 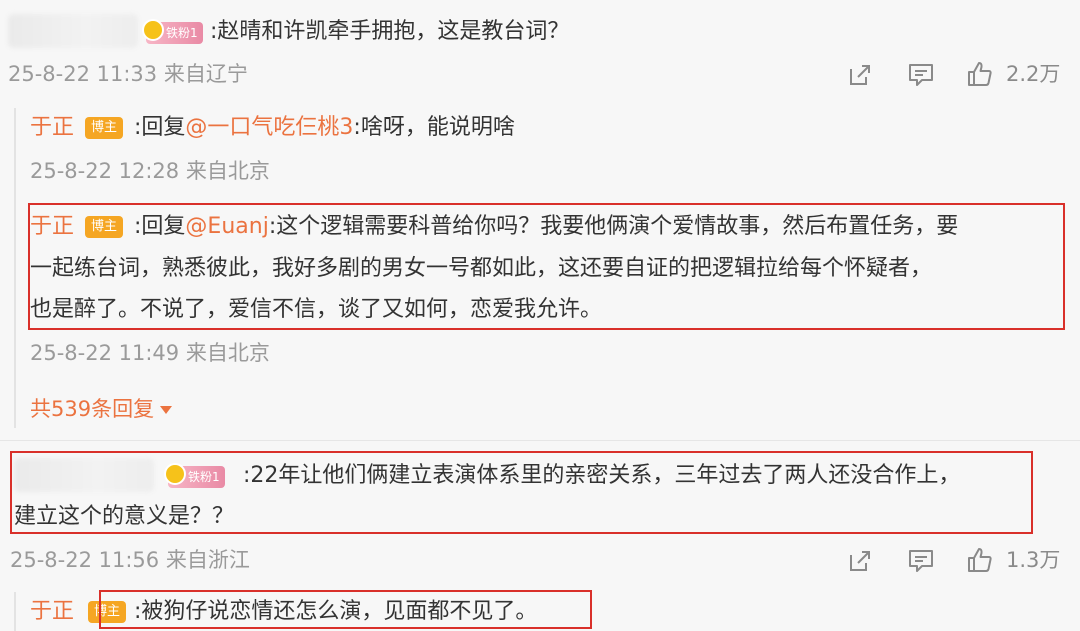 I want to click on reply-meta: 25-8-22 11:49 来自北京, so click(x=150, y=353).